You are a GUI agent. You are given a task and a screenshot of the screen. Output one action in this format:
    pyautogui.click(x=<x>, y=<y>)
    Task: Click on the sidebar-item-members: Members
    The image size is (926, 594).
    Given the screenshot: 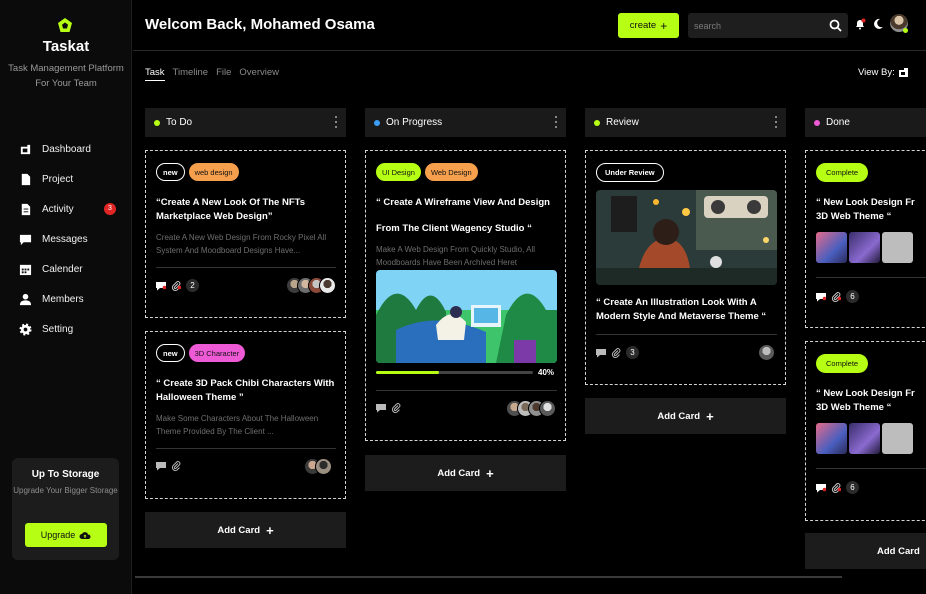 What is the action you would take?
    pyautogui.click(x=66, y=299)
    